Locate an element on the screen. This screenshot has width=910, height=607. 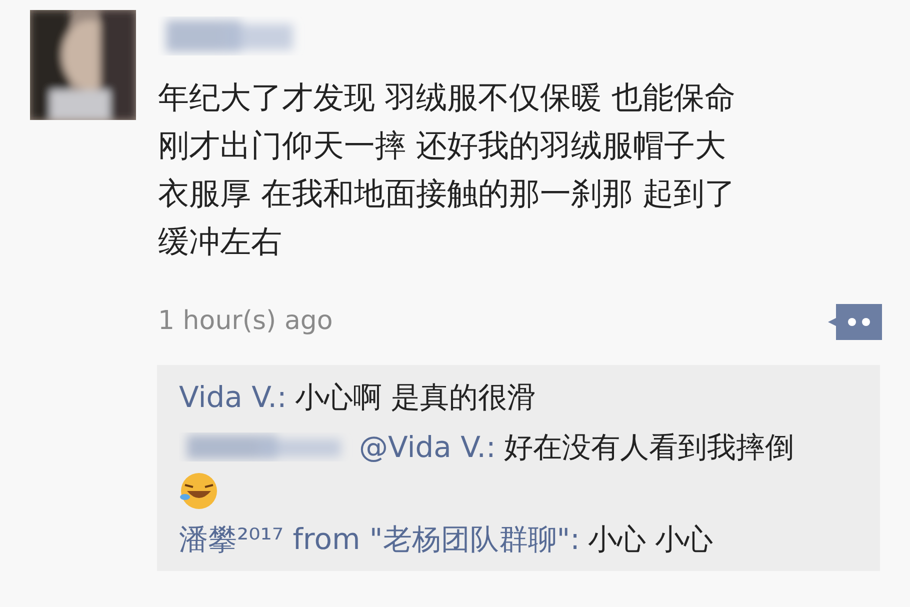
post-time: 1 hour(s) ago is located at coordinates (245, 321).